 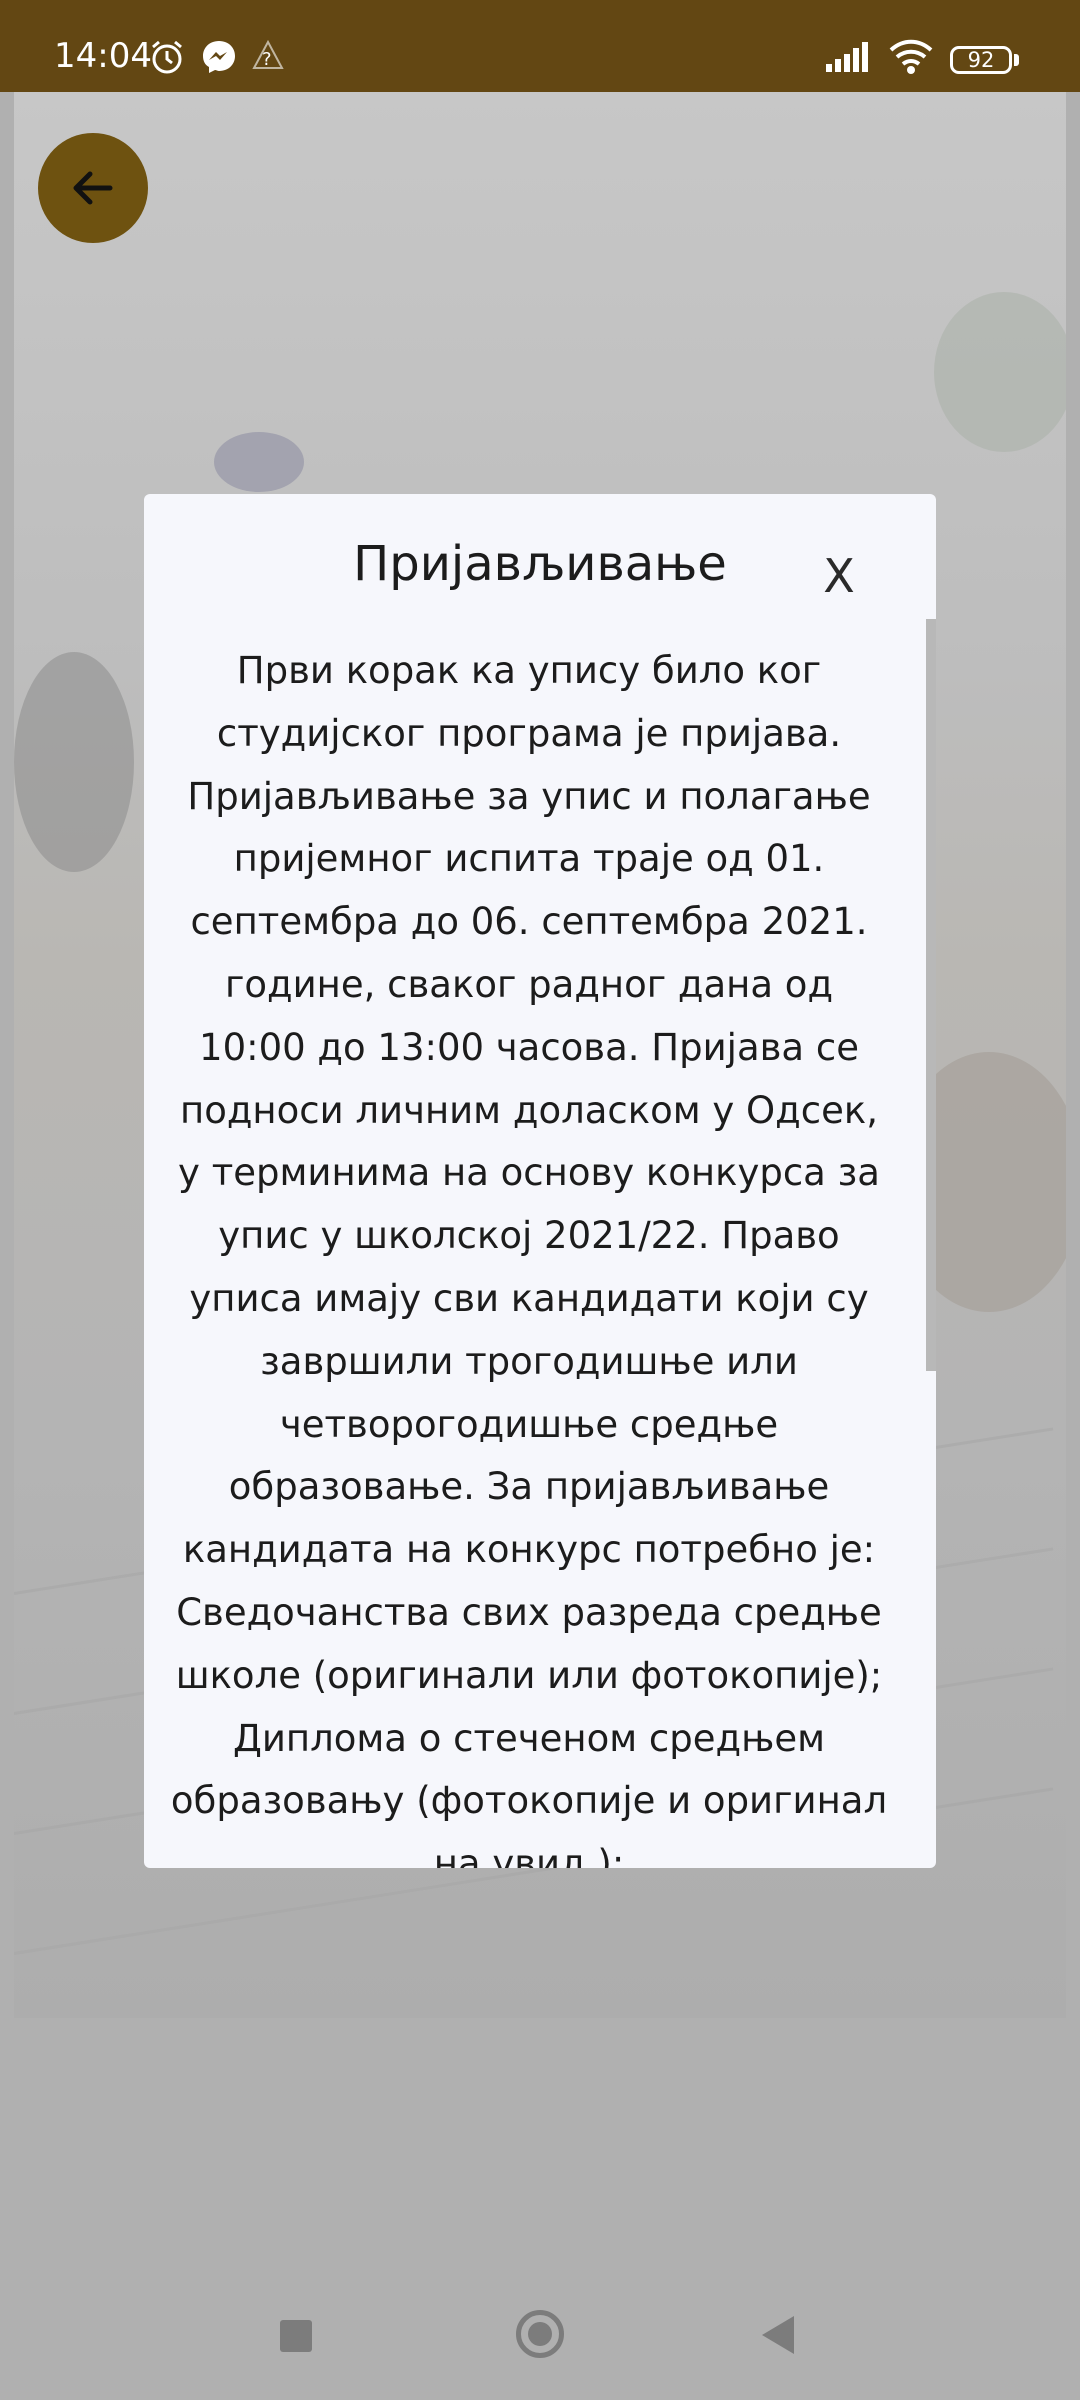 What do you see at coordinates (851, 58) in the screenshot?
I see `signal-icon` at bounding box center [851, 58].